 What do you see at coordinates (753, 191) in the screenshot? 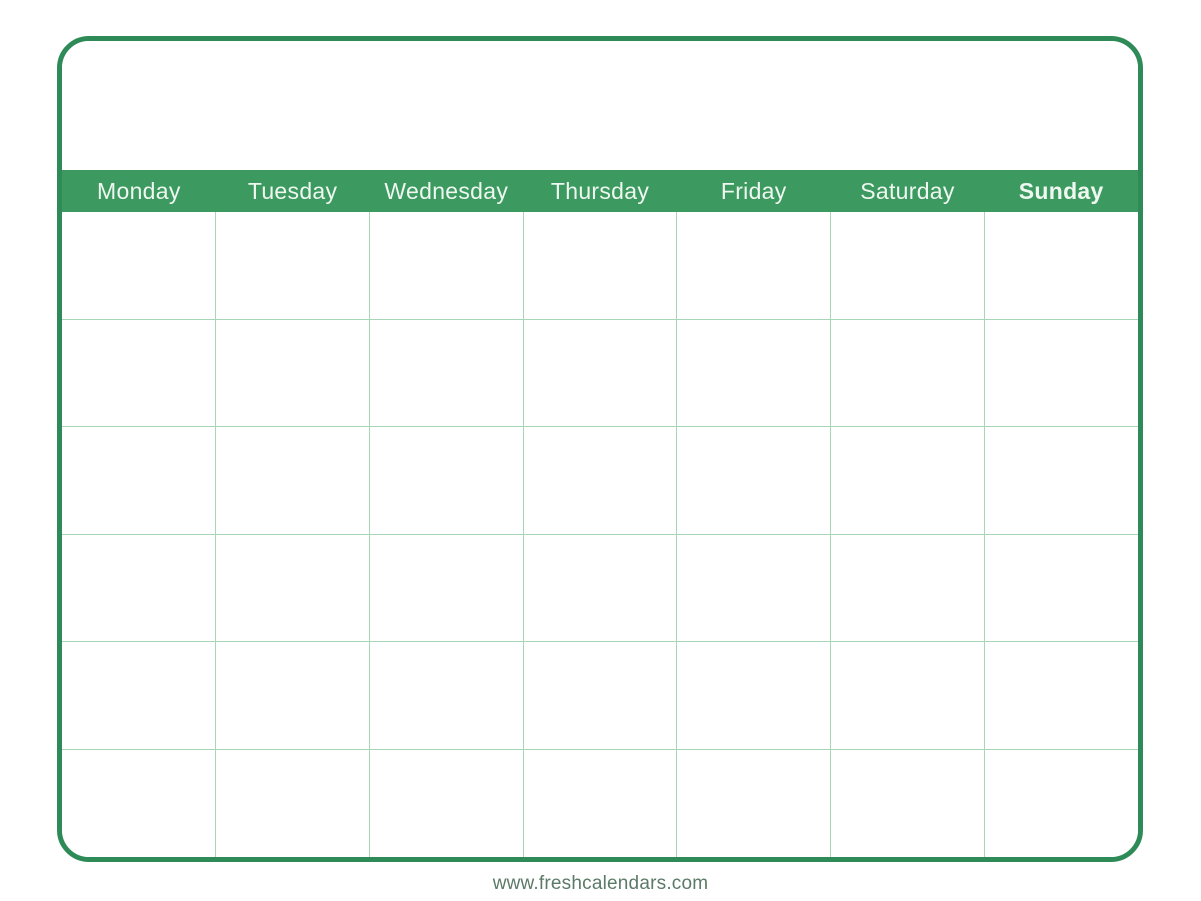
I see `weekday-header-friday: Friday` at bounding box center [753, 191].